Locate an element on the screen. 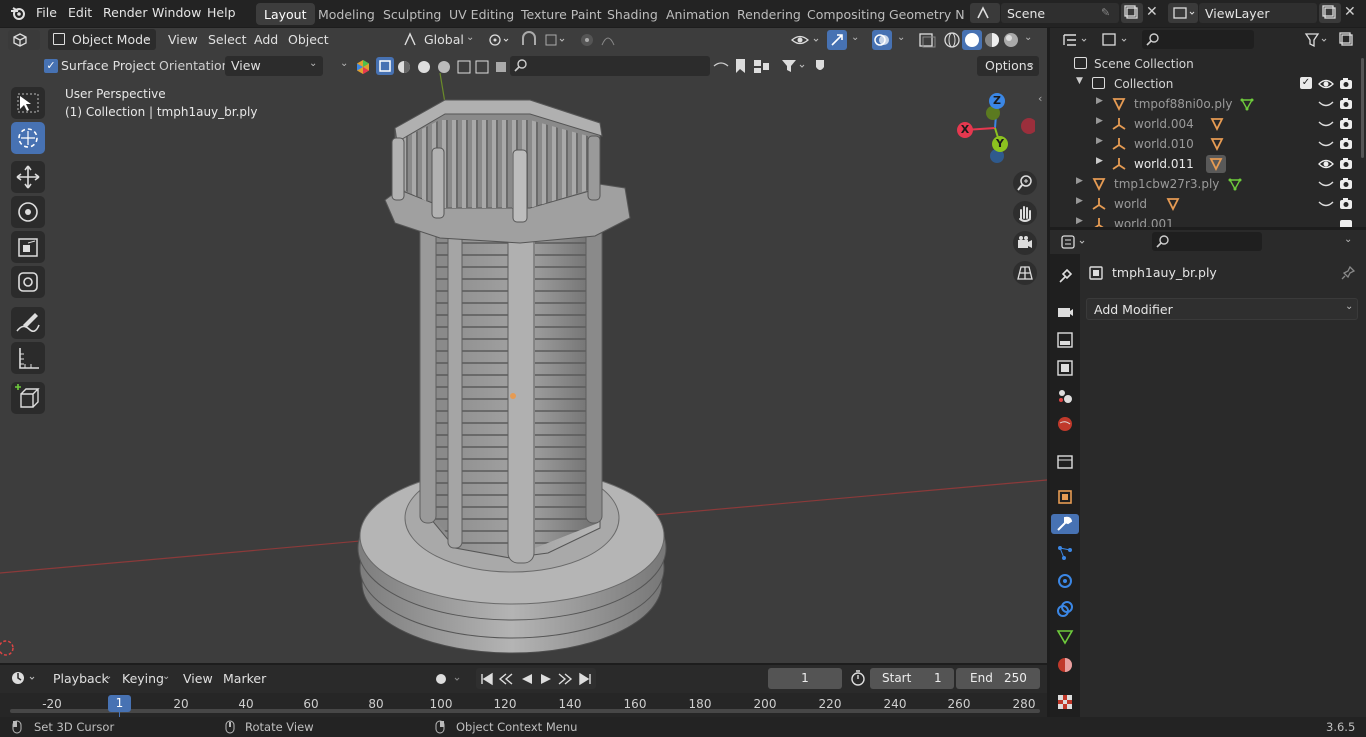 The height and width of the screenshot is (737, 1366). outliner-item-row: ▶ tmpof88ni0o.ply is located at coordinates (1208, 104).